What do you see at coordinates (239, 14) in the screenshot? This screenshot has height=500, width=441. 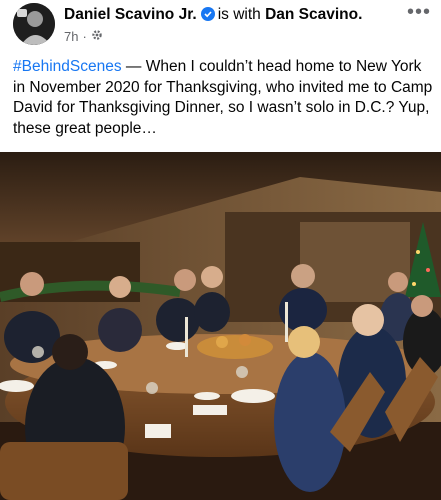 I see `with-text: is with` at bounding box center [239, 14].